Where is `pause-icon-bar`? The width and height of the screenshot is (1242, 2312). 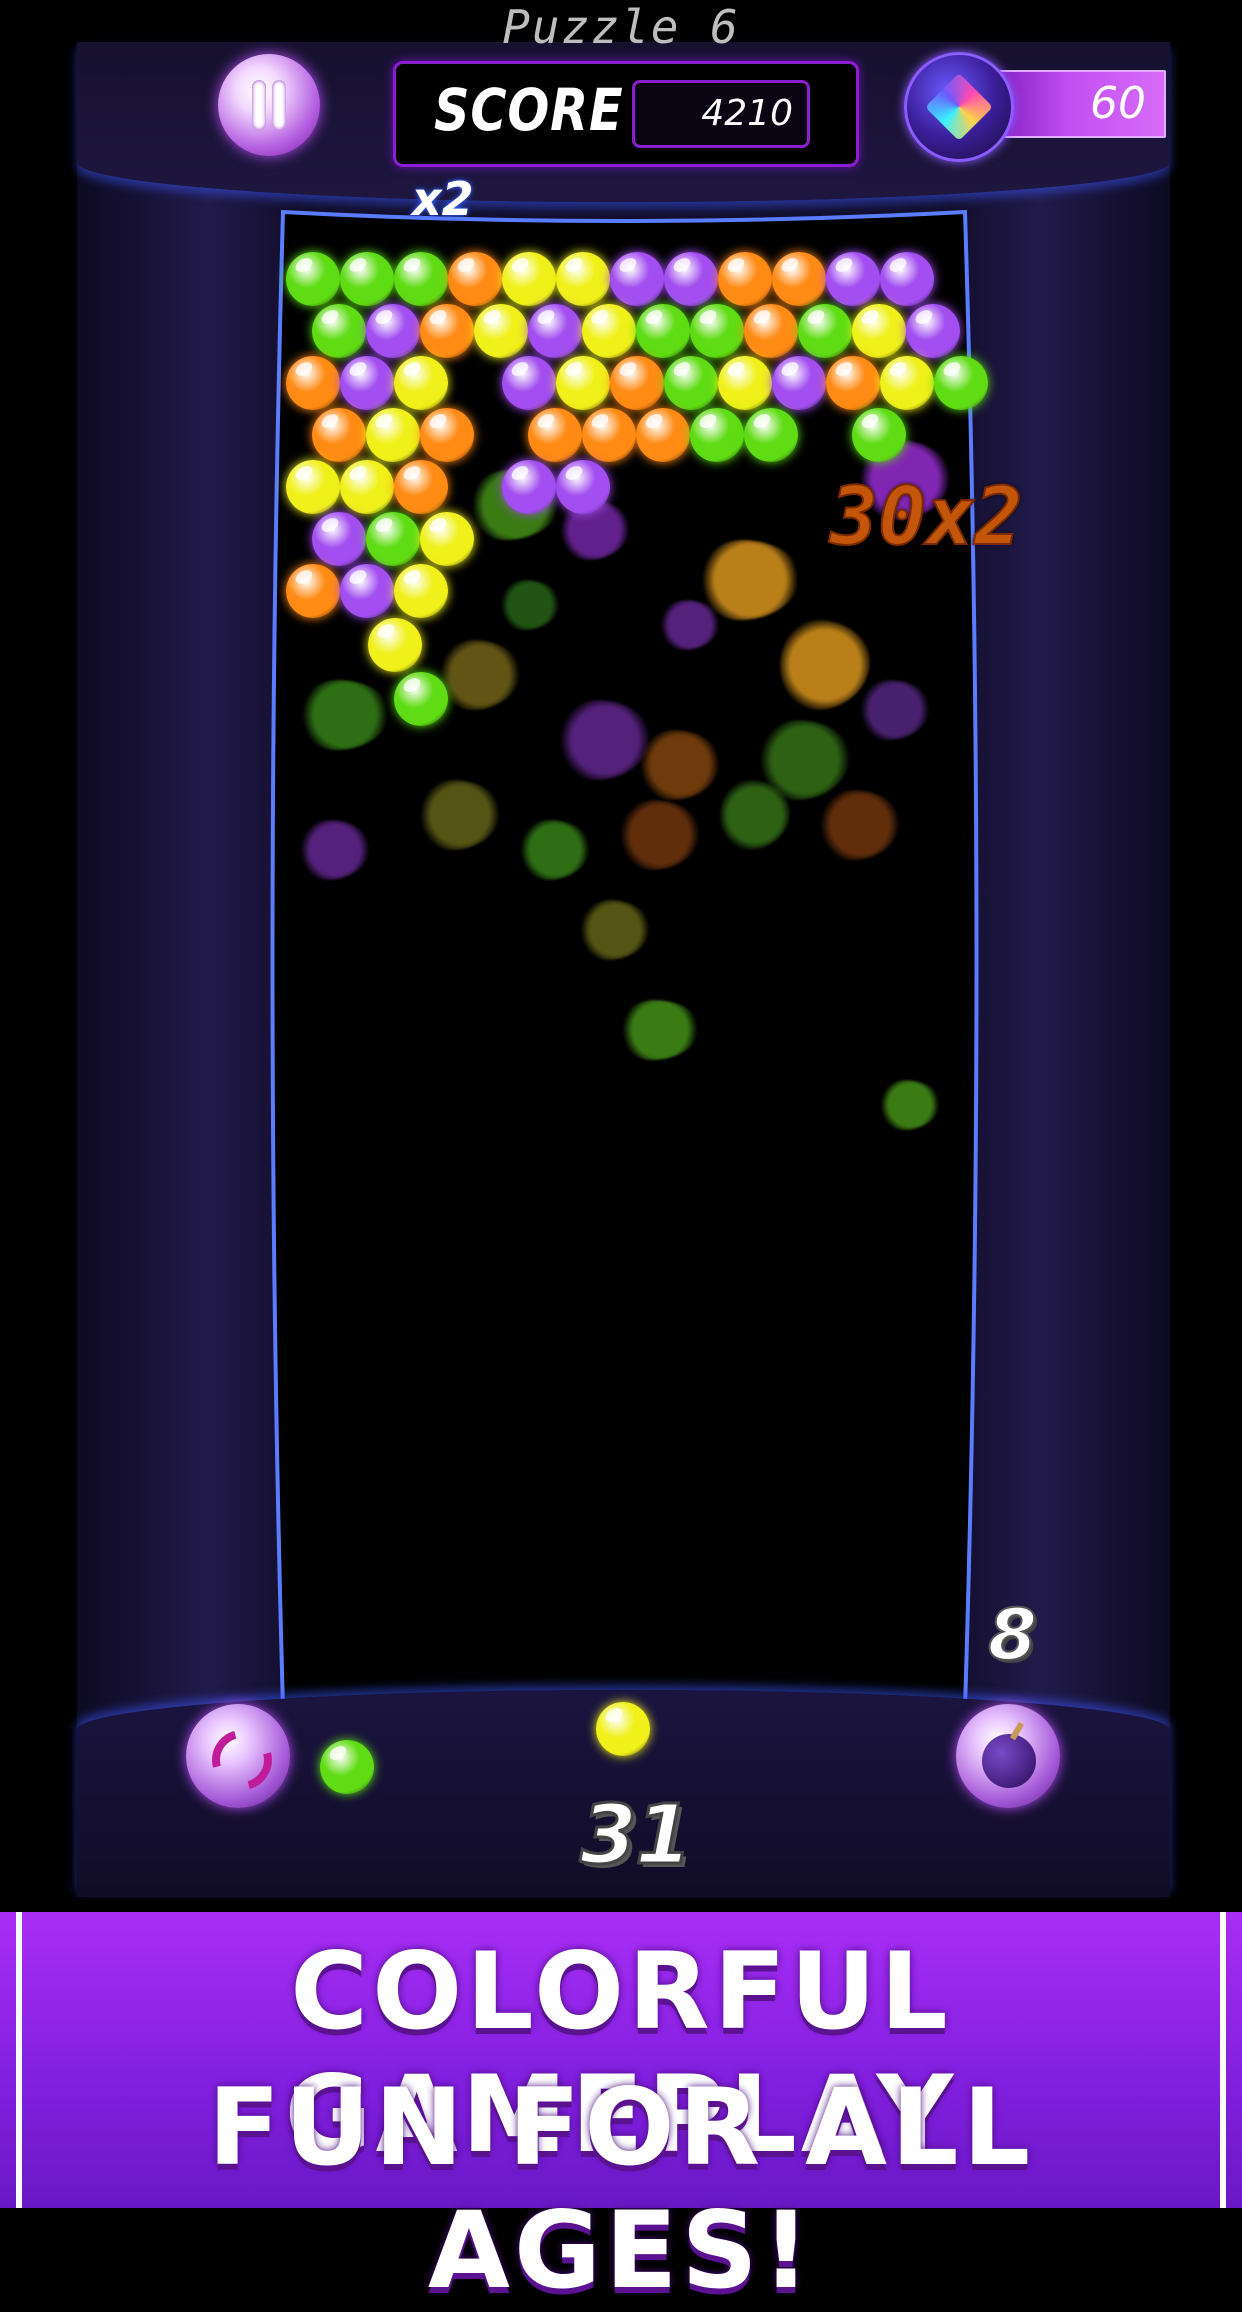 pause-icon-bar is located at coordinates (279, 105).